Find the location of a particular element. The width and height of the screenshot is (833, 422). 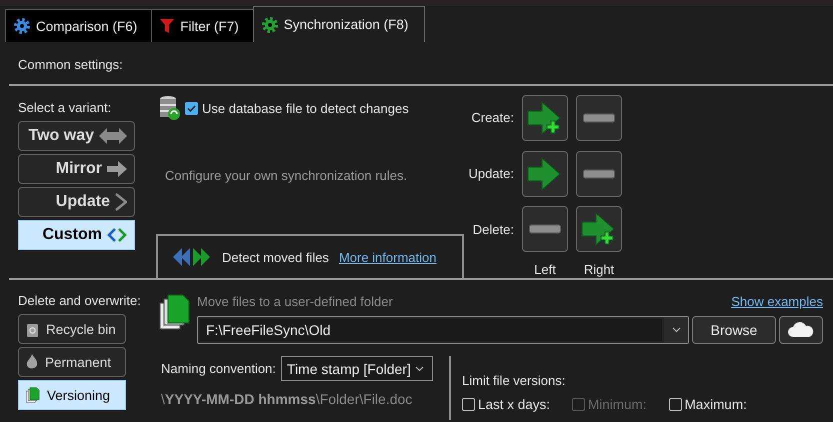

double-arrow-icon is located at coordinates (113, 136).